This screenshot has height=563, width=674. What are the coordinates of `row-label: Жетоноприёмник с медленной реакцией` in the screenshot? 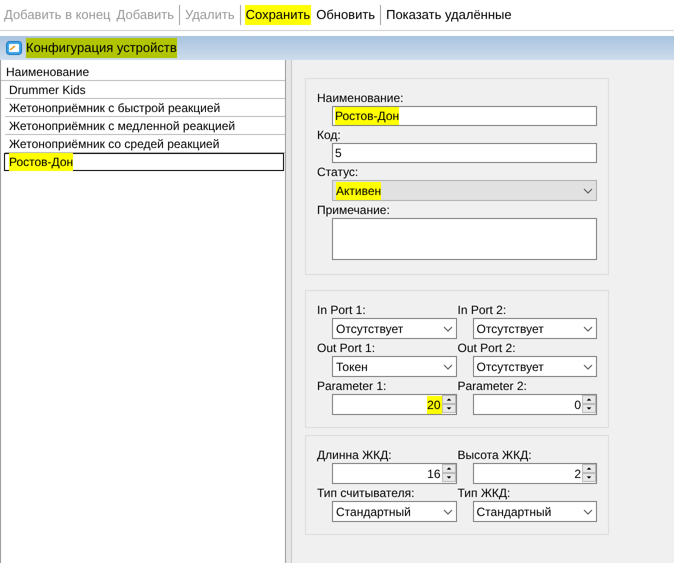 It's located at (122, 126).